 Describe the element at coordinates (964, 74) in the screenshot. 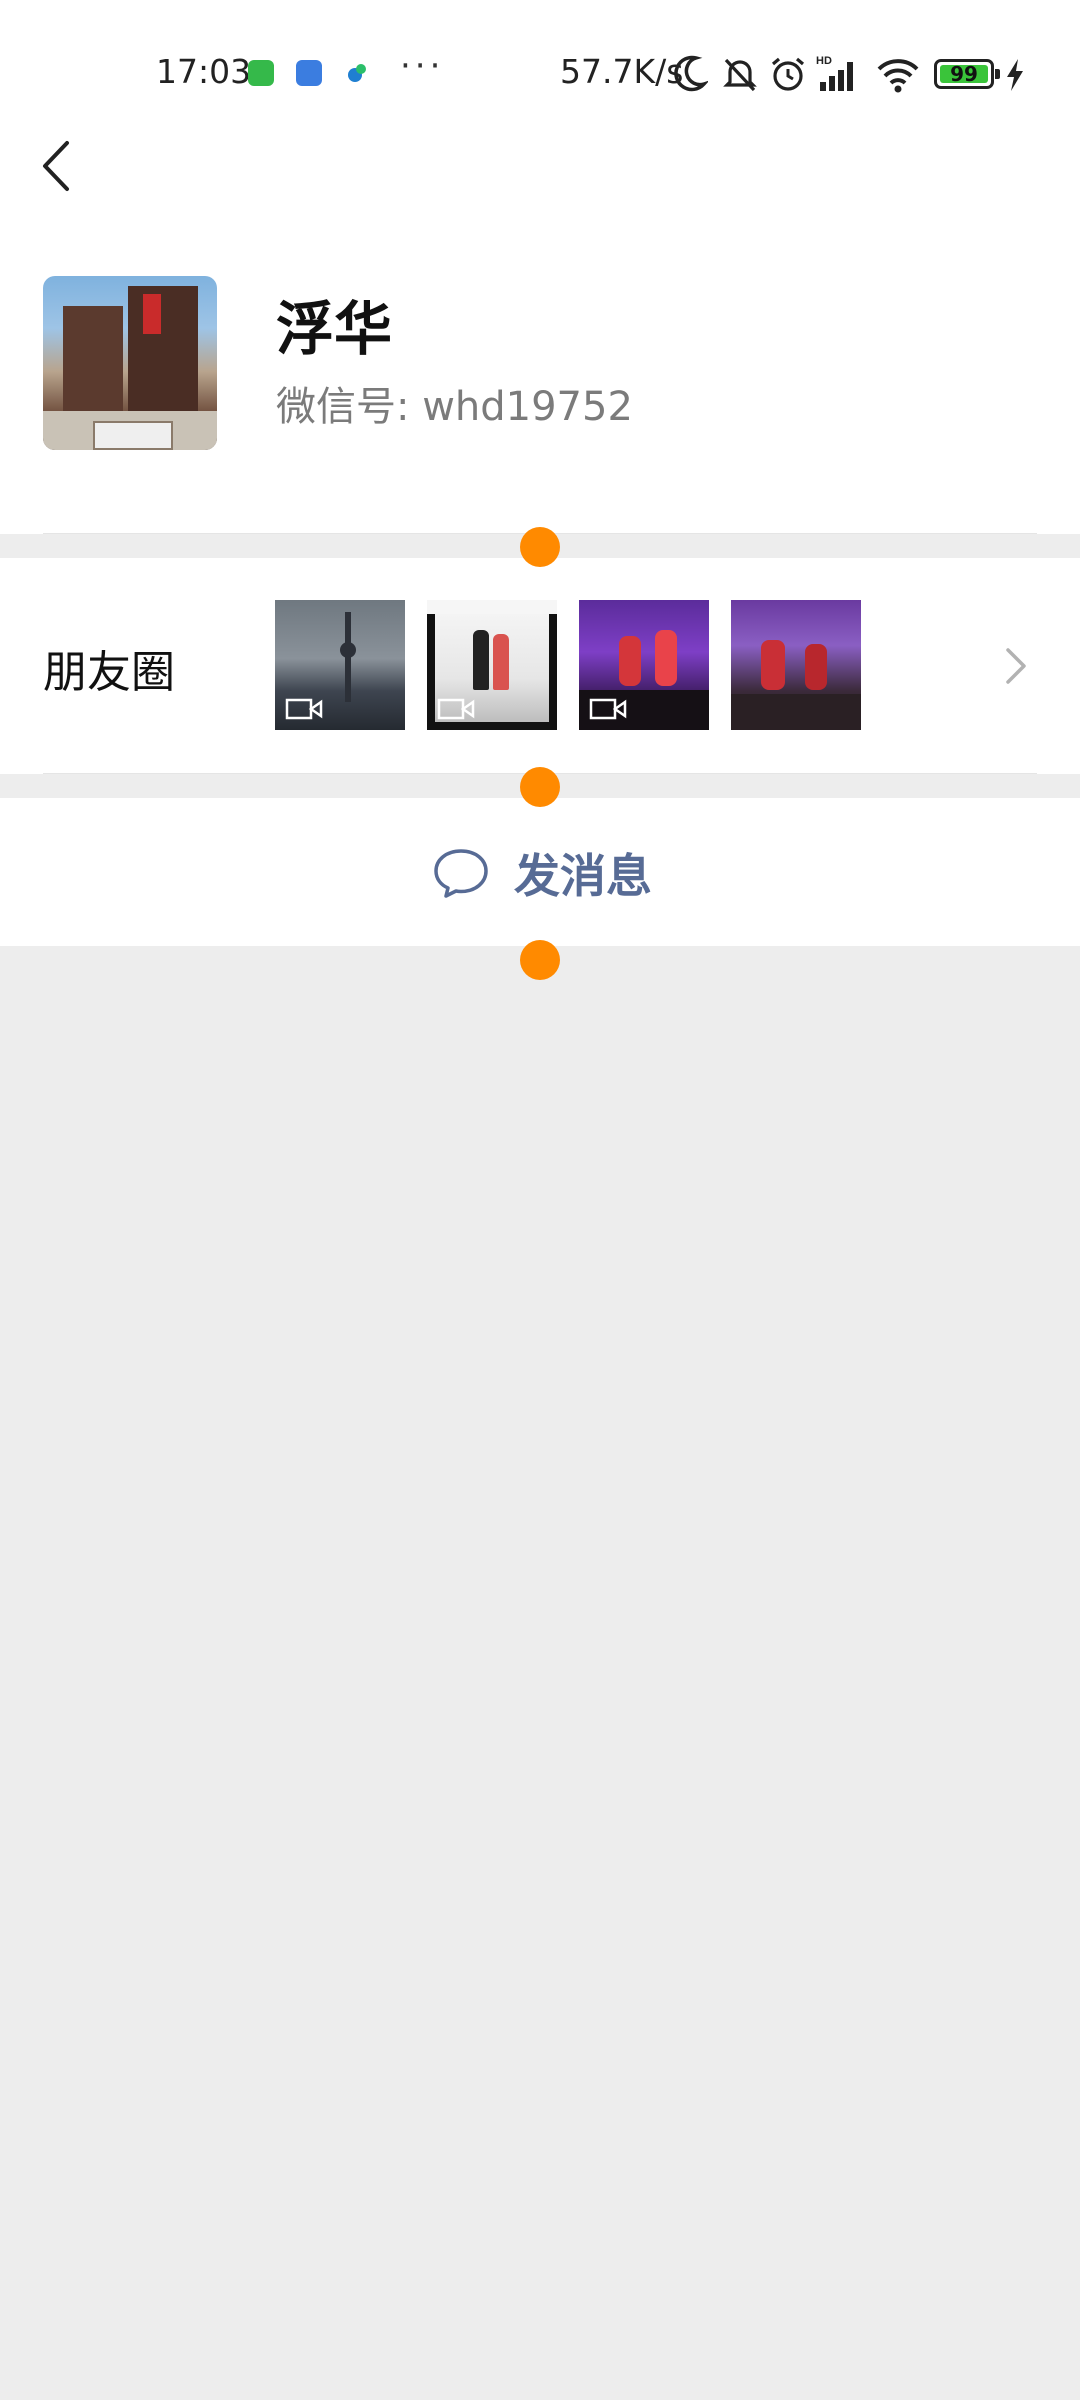

I see `battery-level: 99` at that location.